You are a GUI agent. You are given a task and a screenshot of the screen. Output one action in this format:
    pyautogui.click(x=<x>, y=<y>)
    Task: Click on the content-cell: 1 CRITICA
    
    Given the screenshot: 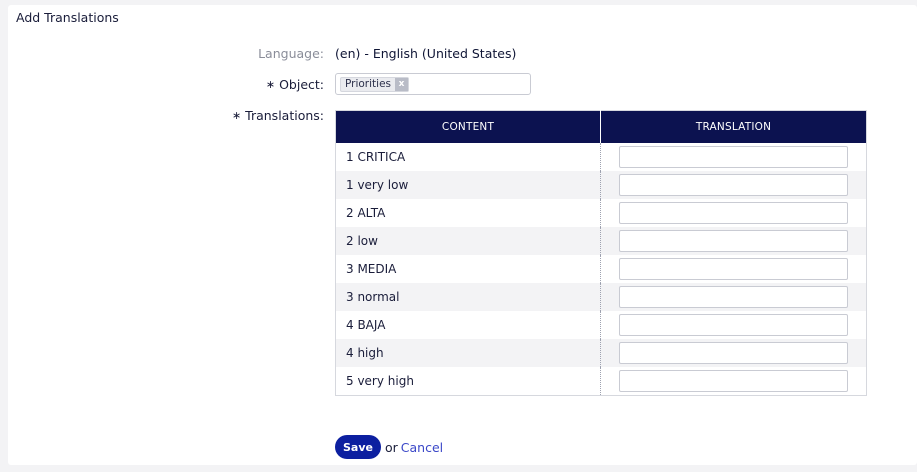 What is the action you would take?
    pyautogui.click(x=468, y=157)
    